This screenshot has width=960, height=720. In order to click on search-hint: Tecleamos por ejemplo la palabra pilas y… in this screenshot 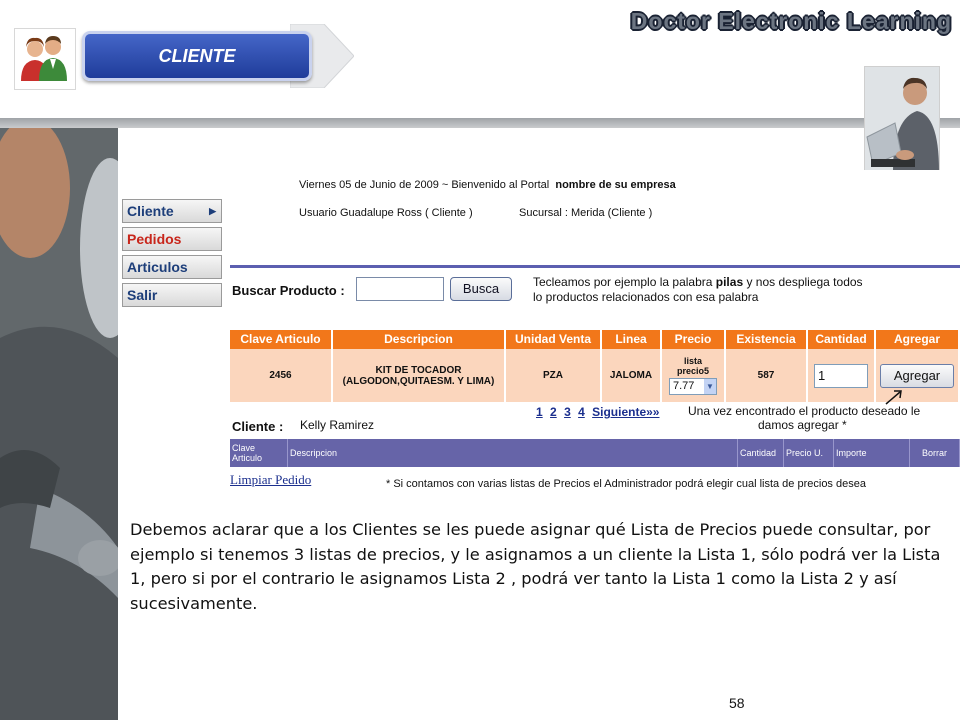, I will do `click(713, 290)`.